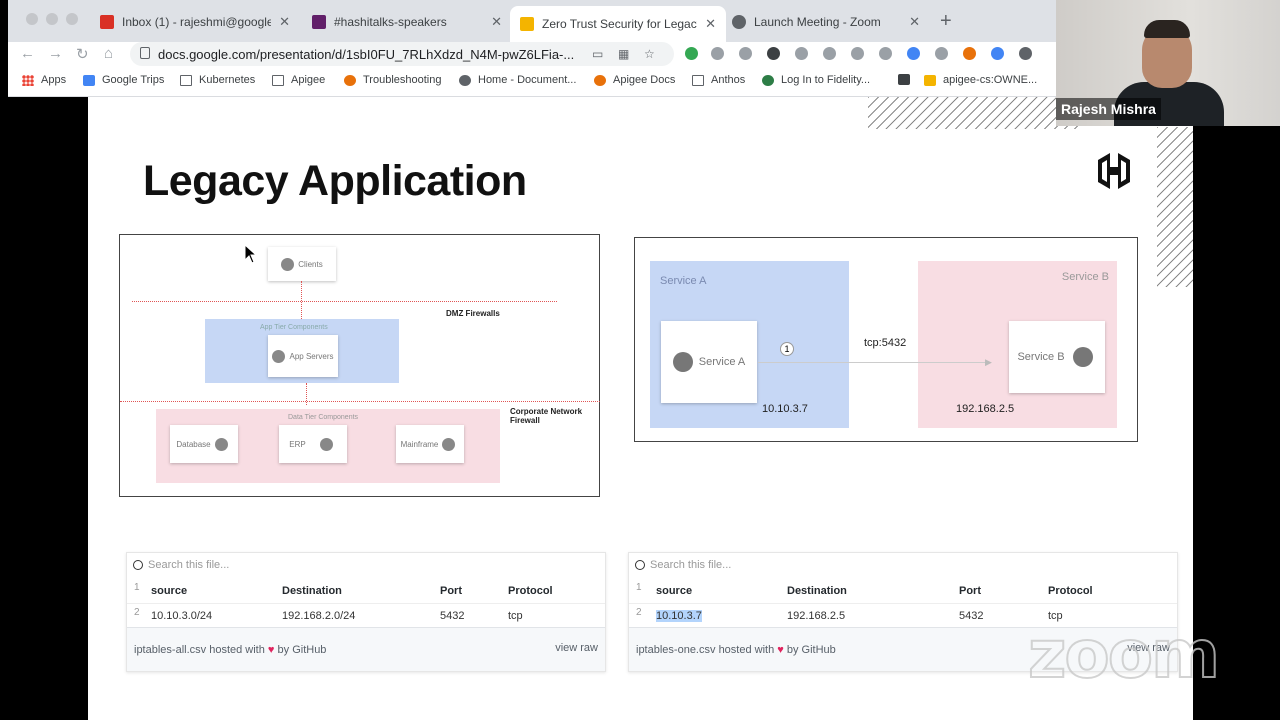 Image resolution: width=1280 pixels, height=720 pixels. What do you see at coordinates (988, 362) in the screenshot?
I see `arrowhead-icon: ▶` at bounding box center [988, 362].